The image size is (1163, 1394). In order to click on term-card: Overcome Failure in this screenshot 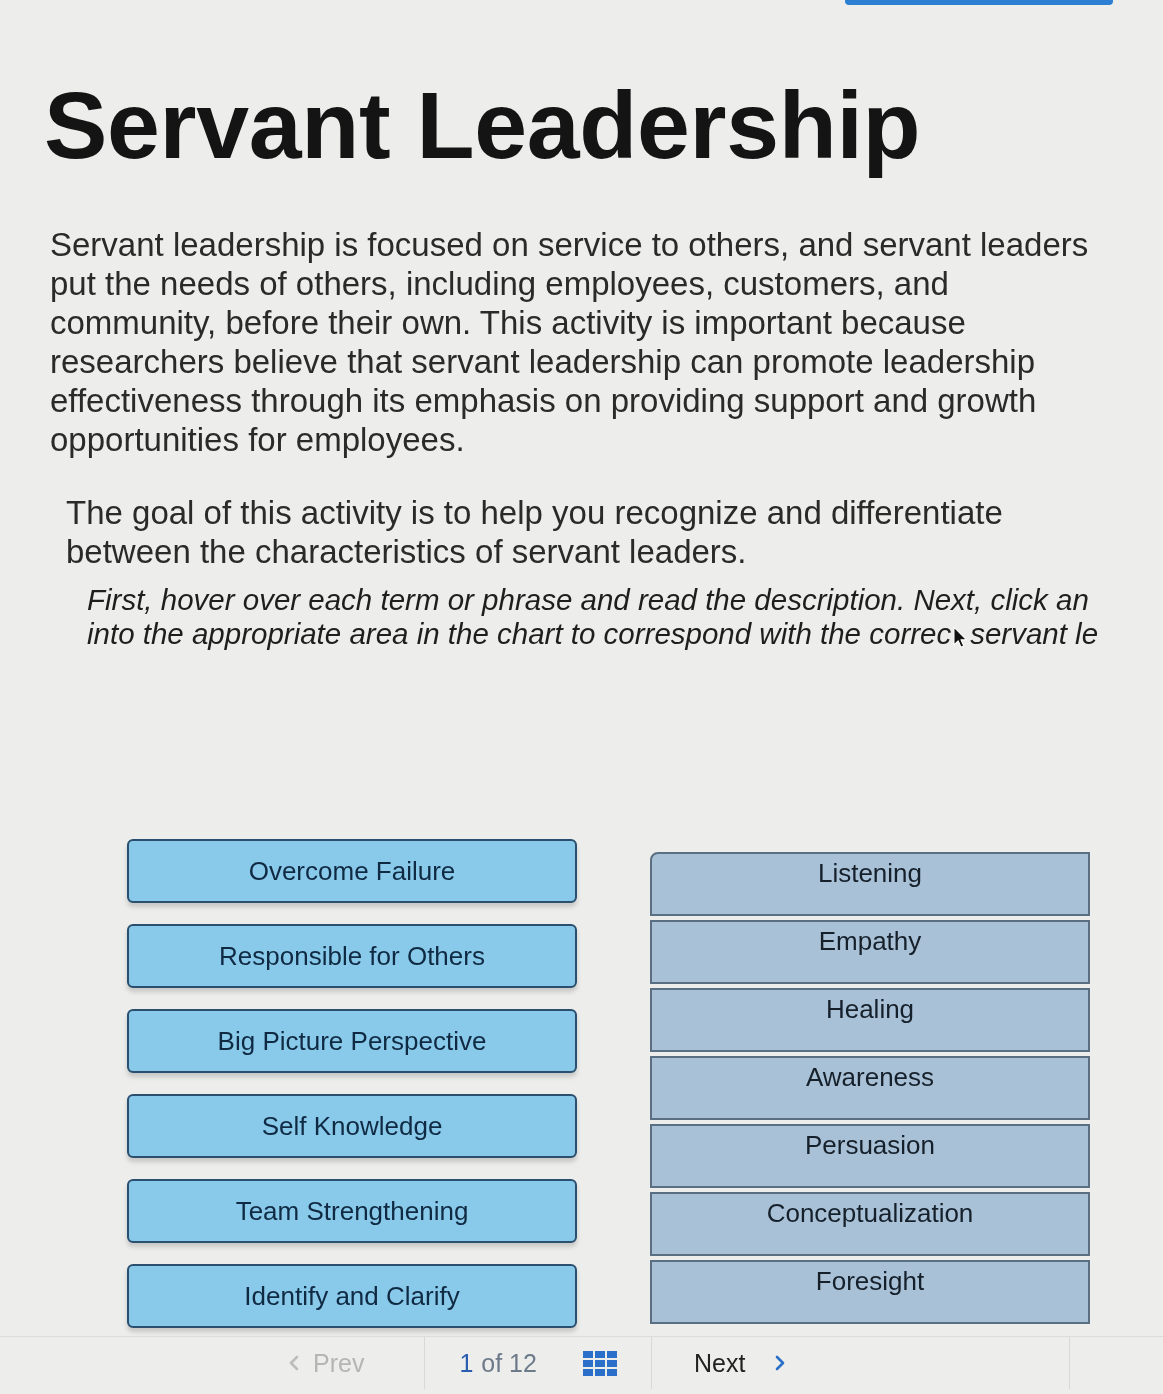, I will do `click(352, 871)`.